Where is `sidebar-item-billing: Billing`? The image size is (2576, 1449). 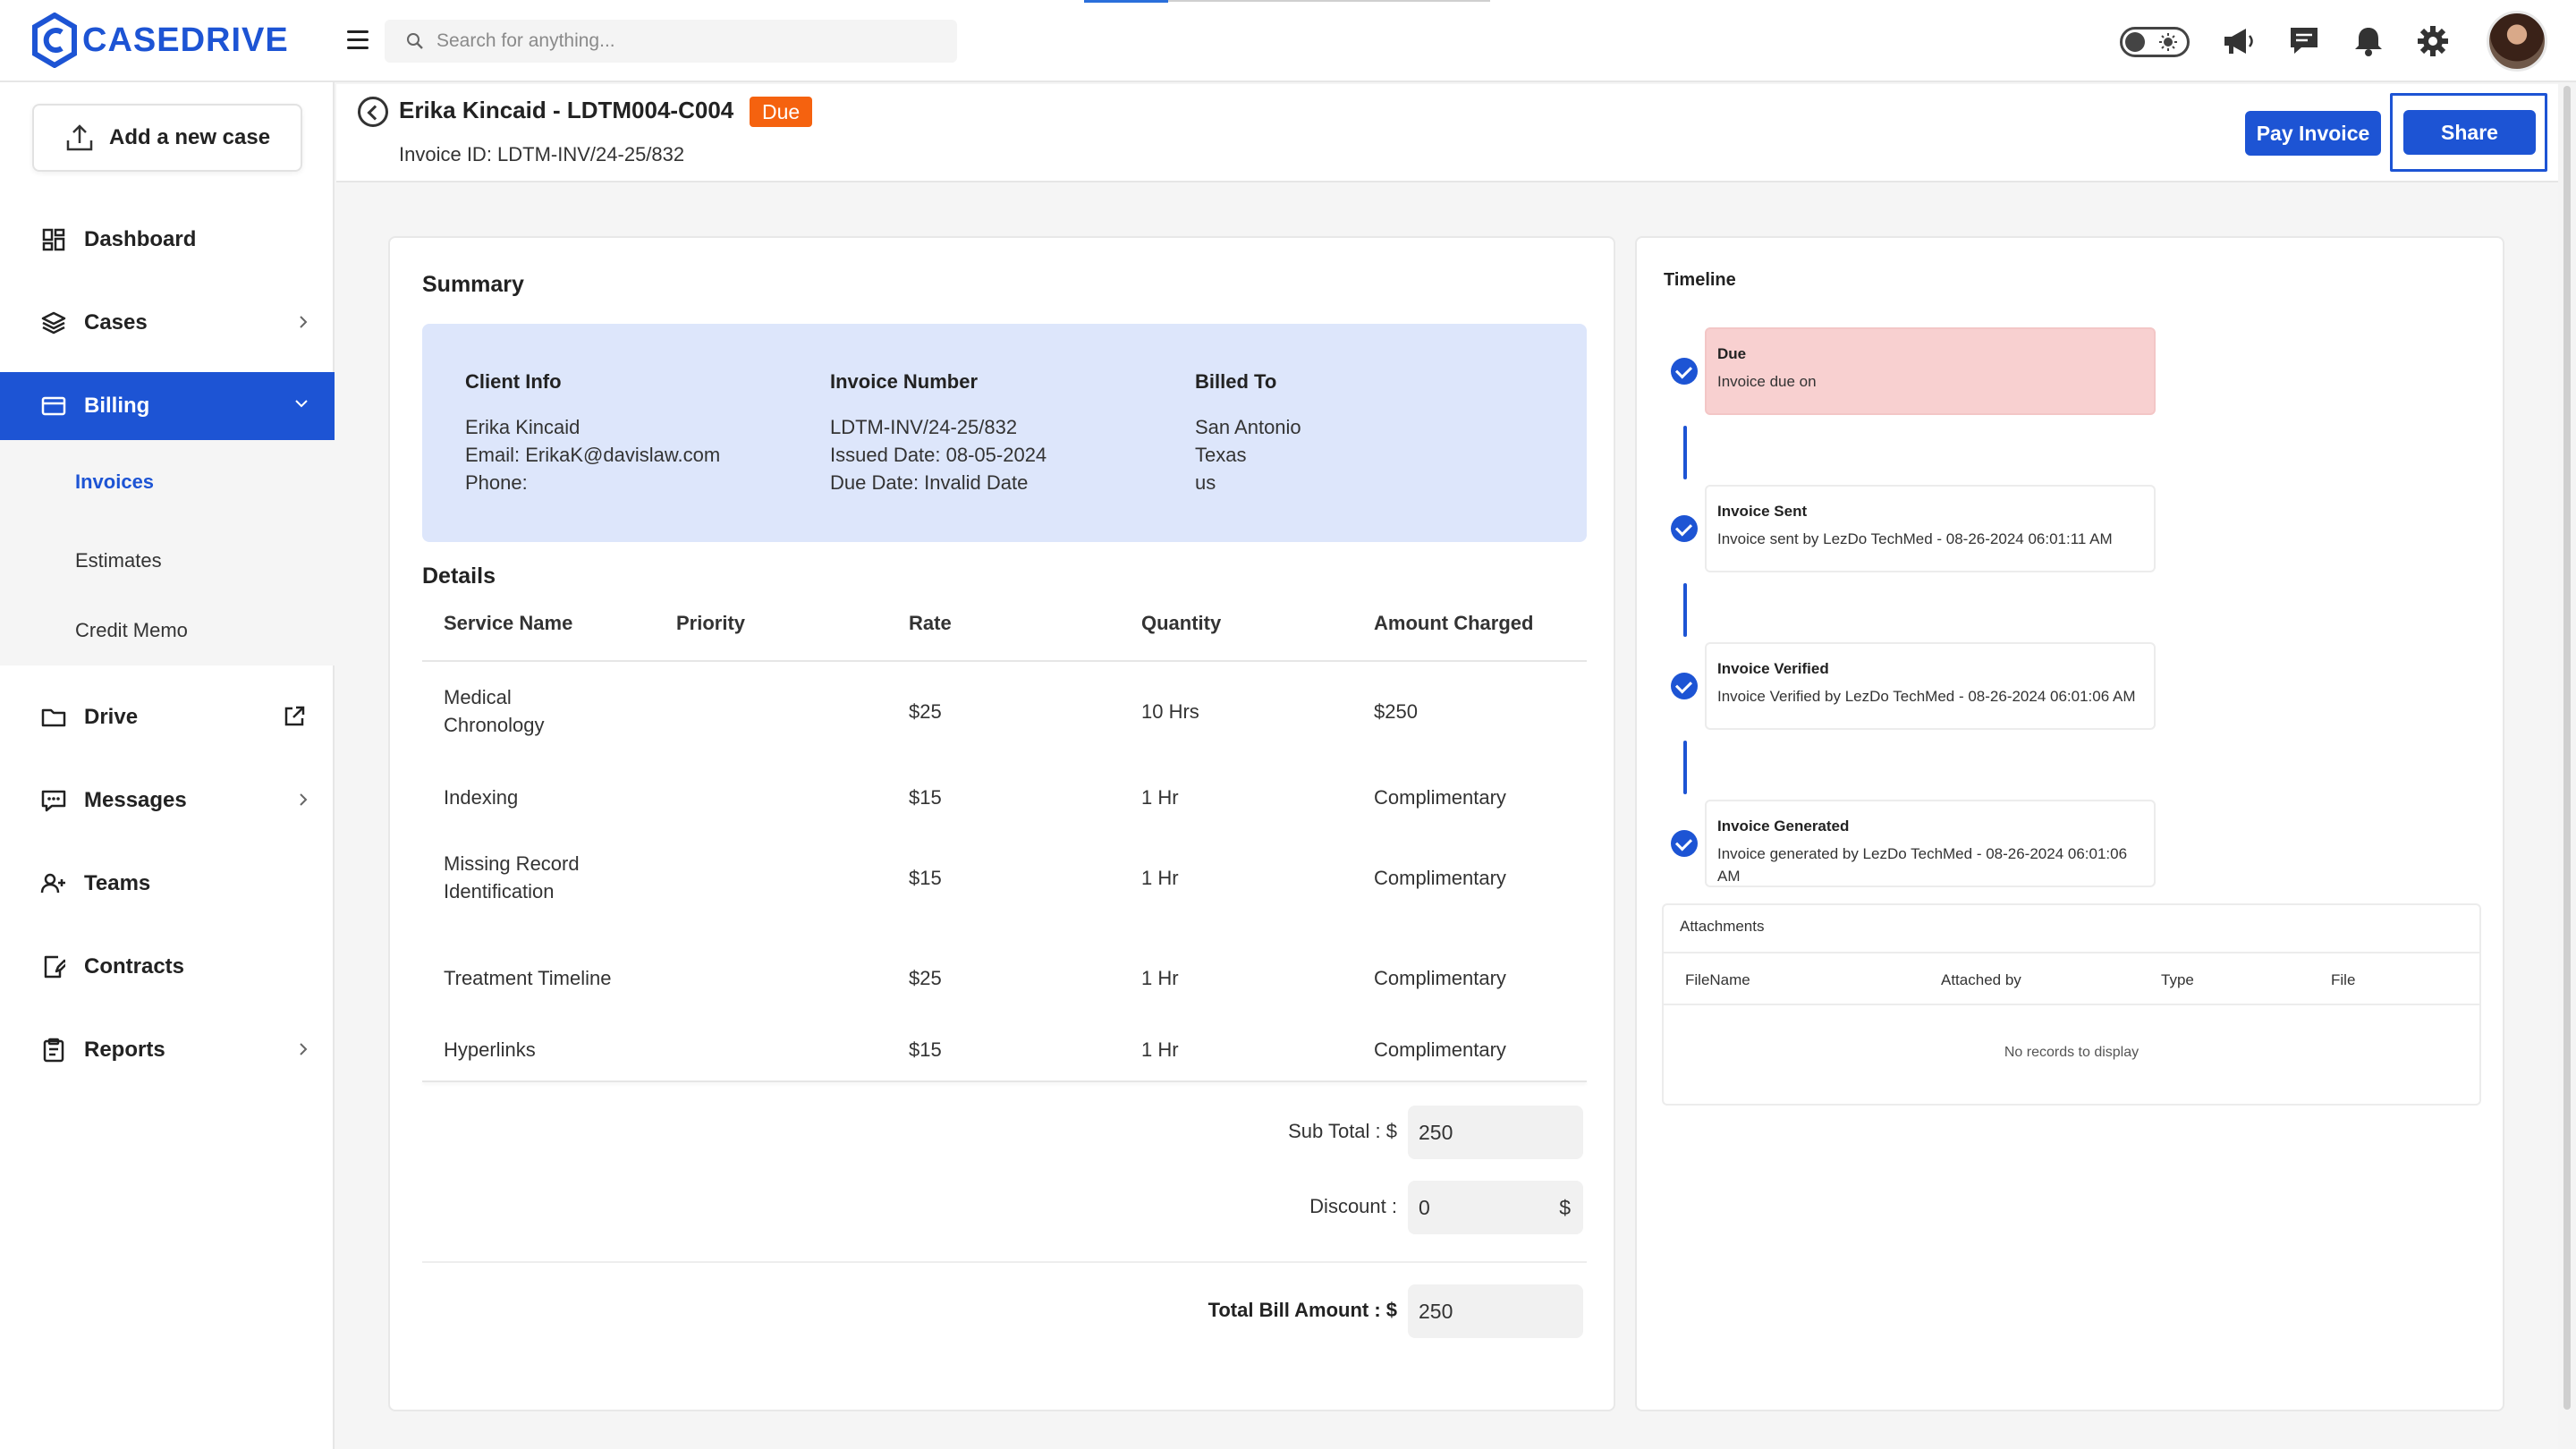 sidebar-item-billing: Billing is located at coordinates (167, 406).